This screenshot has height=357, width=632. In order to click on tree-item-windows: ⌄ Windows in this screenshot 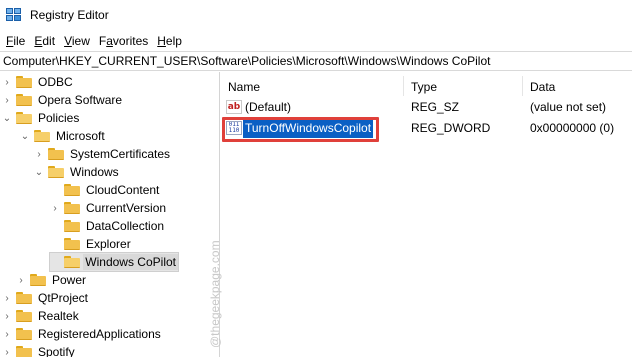, I will do `click(77, 172)`.